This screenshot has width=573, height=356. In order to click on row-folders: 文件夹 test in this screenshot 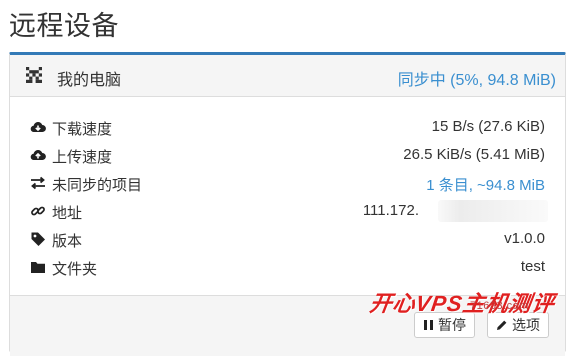, I will do `click(287, 268)`.